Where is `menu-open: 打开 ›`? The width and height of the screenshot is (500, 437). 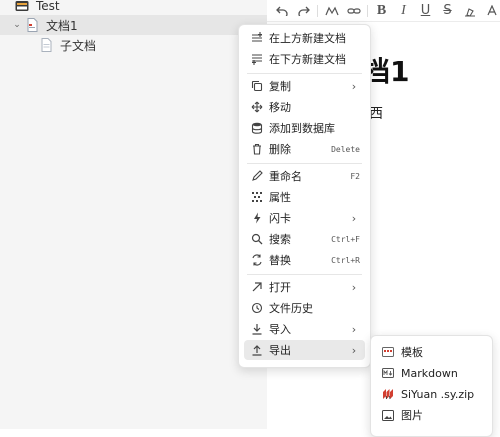
menu-open: 打开 › is located at coordinates (304, 287).